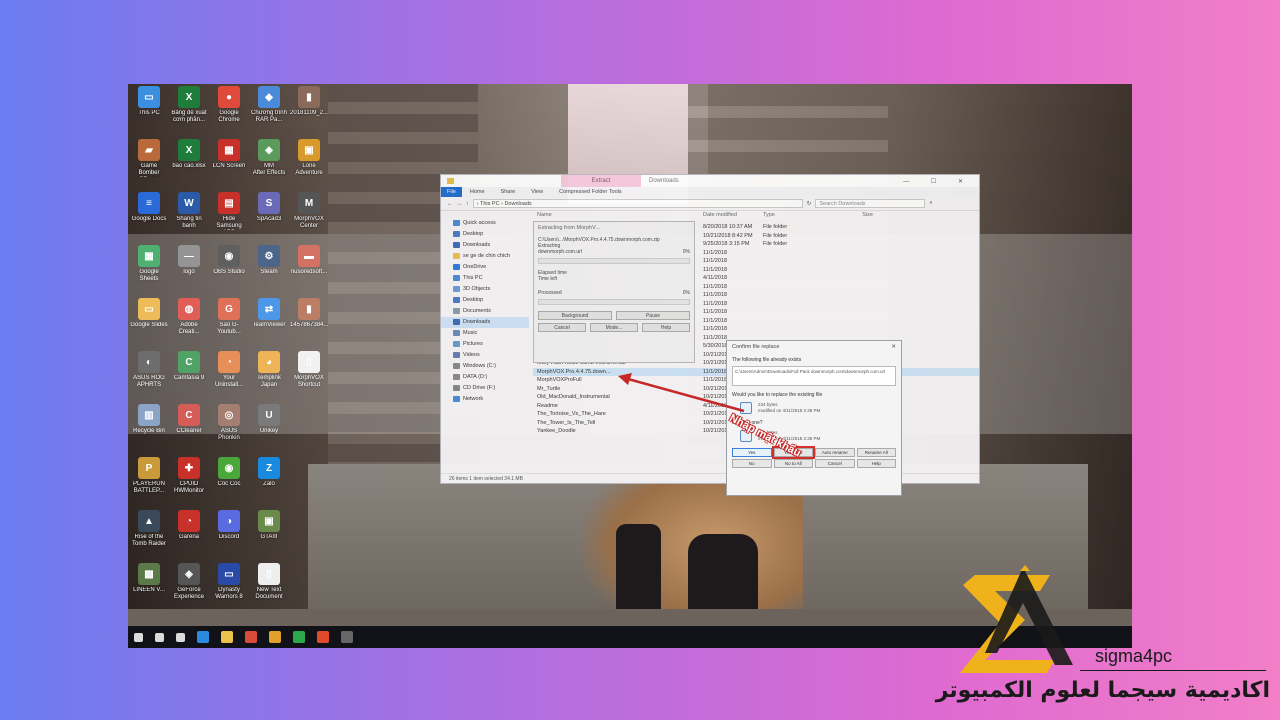  Describe the element at coordinates (590, 192) in the screenshot. I see `tab-compressed-tools: Compressed Folder Tools` at that location.